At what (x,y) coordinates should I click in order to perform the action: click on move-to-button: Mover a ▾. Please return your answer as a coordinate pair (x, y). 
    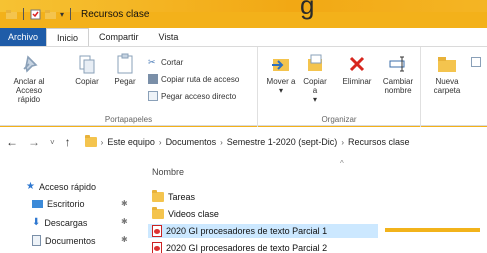
    Looking at the image, I should click on (281, 74).